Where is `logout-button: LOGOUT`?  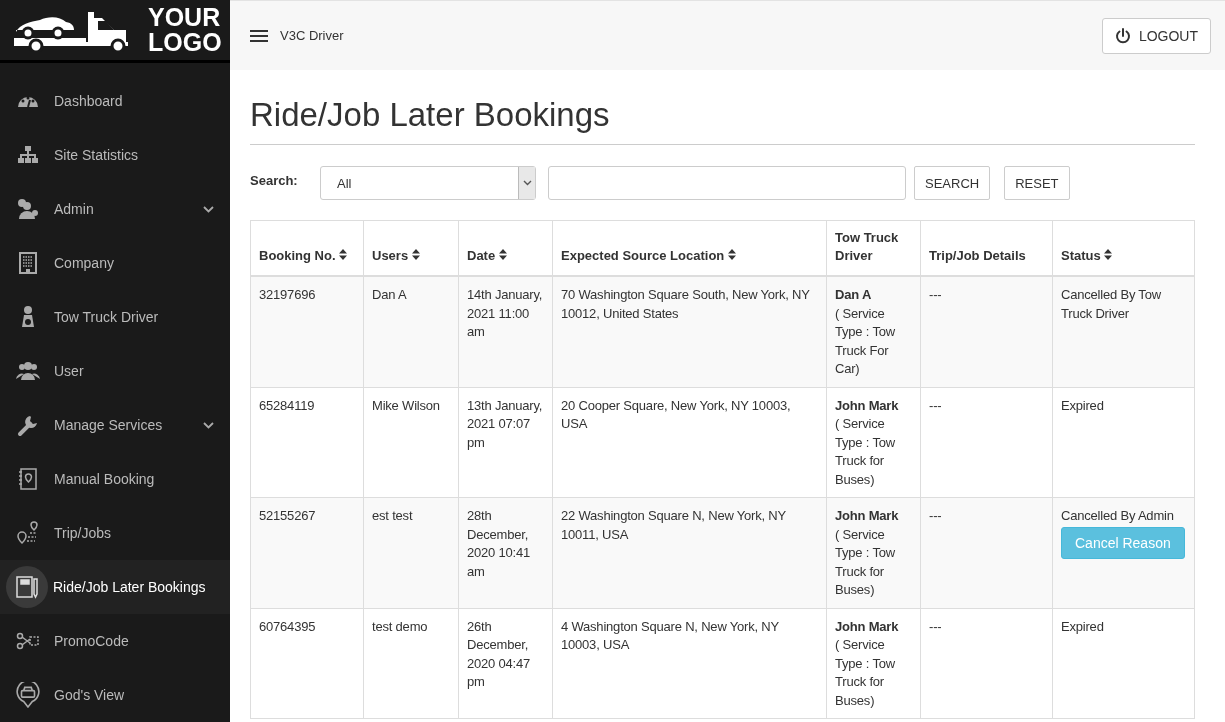
logout-button: LOGOUT is located at coordinates (1156, 35).